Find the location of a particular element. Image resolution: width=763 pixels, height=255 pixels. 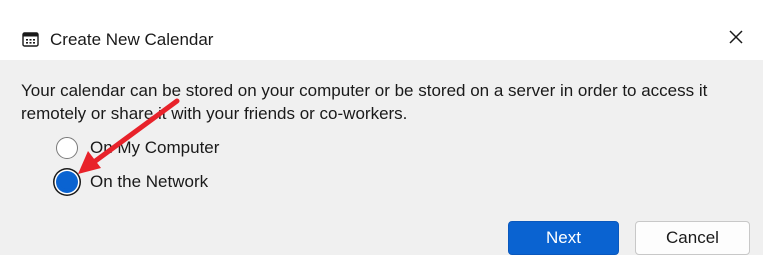

close-button is located at coordinates (736, 39).